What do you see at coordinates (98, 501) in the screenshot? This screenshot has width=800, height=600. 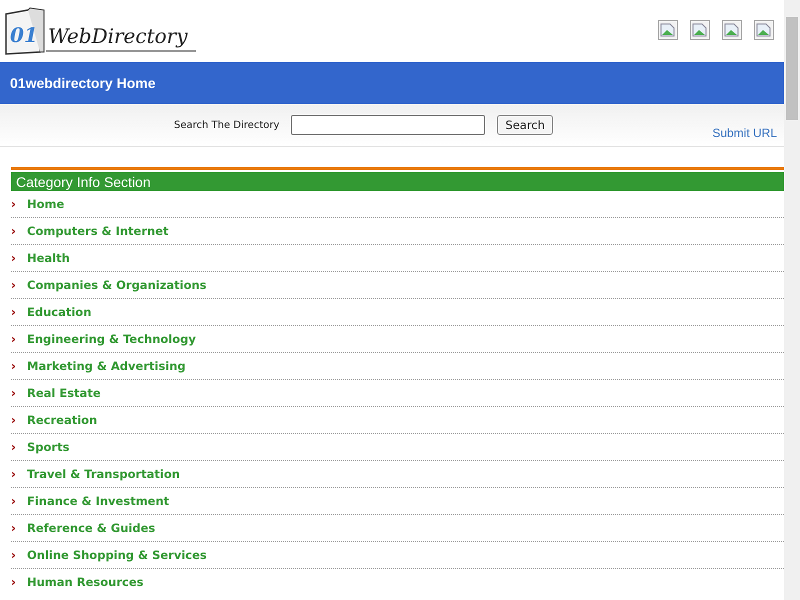 I see `category-link: Finance & Investment` at bounding box center [98, 501].